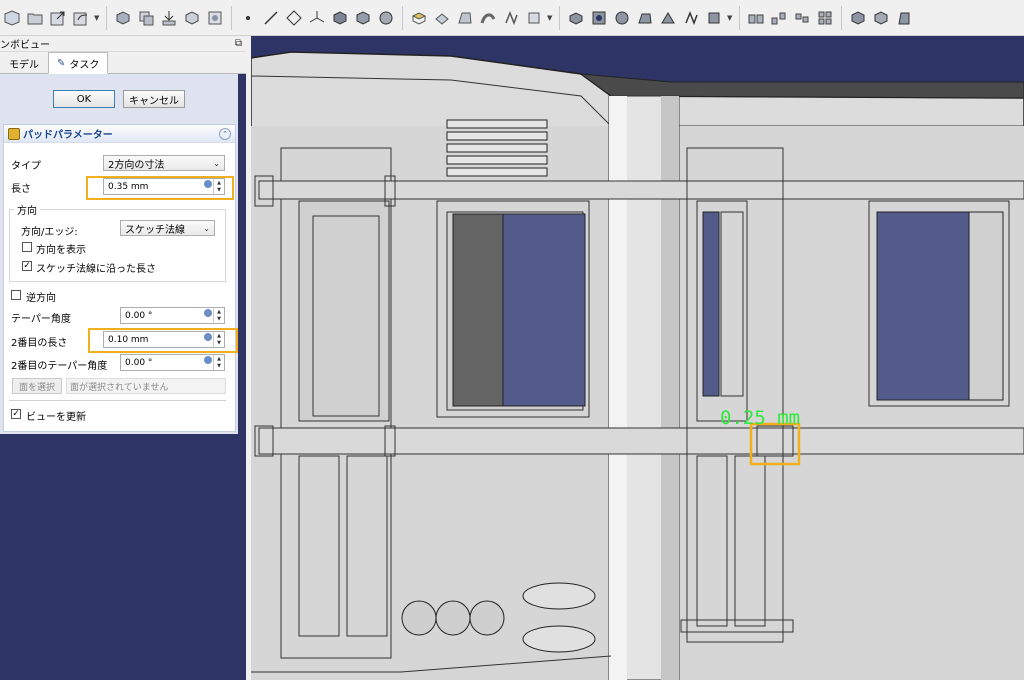 The width and height of the screenshot is (1024, 680). Describe the element at coordinates (27, 209) in the screenshot. I see `direction-group-title: 方向` at that location.